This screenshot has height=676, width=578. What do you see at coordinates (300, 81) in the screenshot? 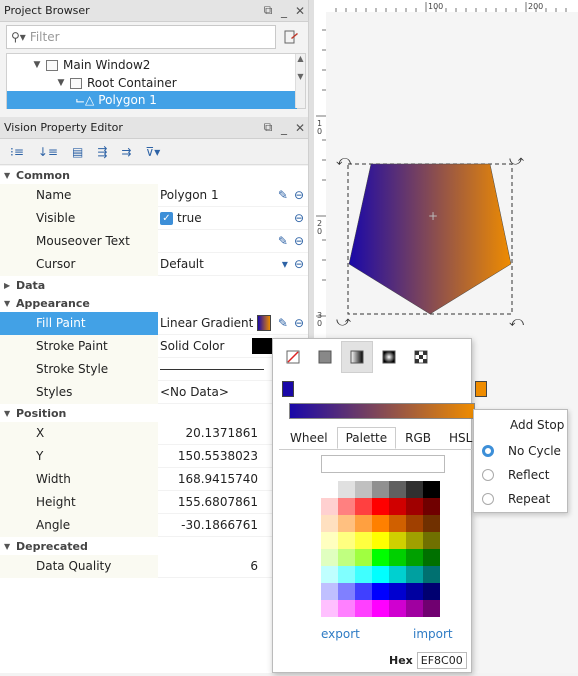
I see `tree-scrollbar: ▲ ▼` at bounding box center [300, 81].